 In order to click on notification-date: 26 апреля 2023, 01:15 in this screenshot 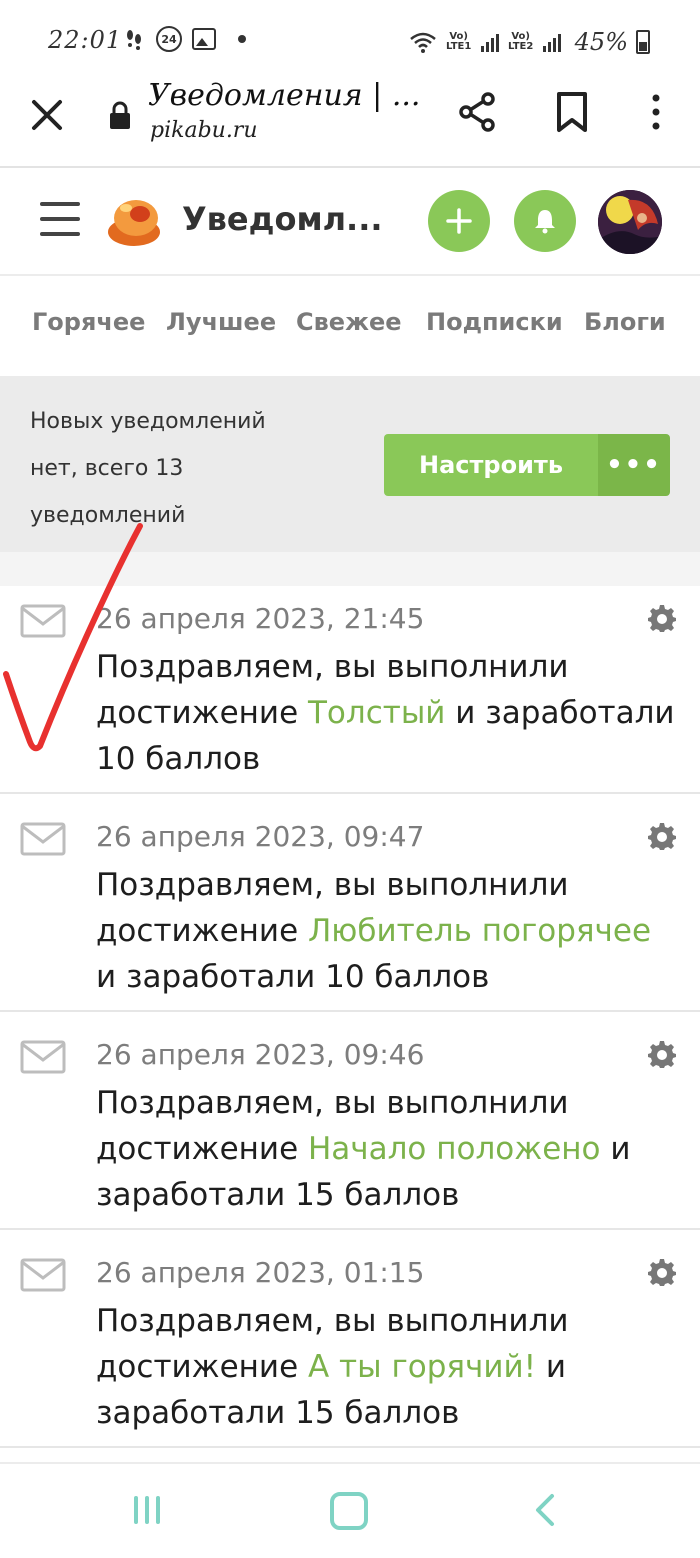, I will do `click(260, 1272)`.